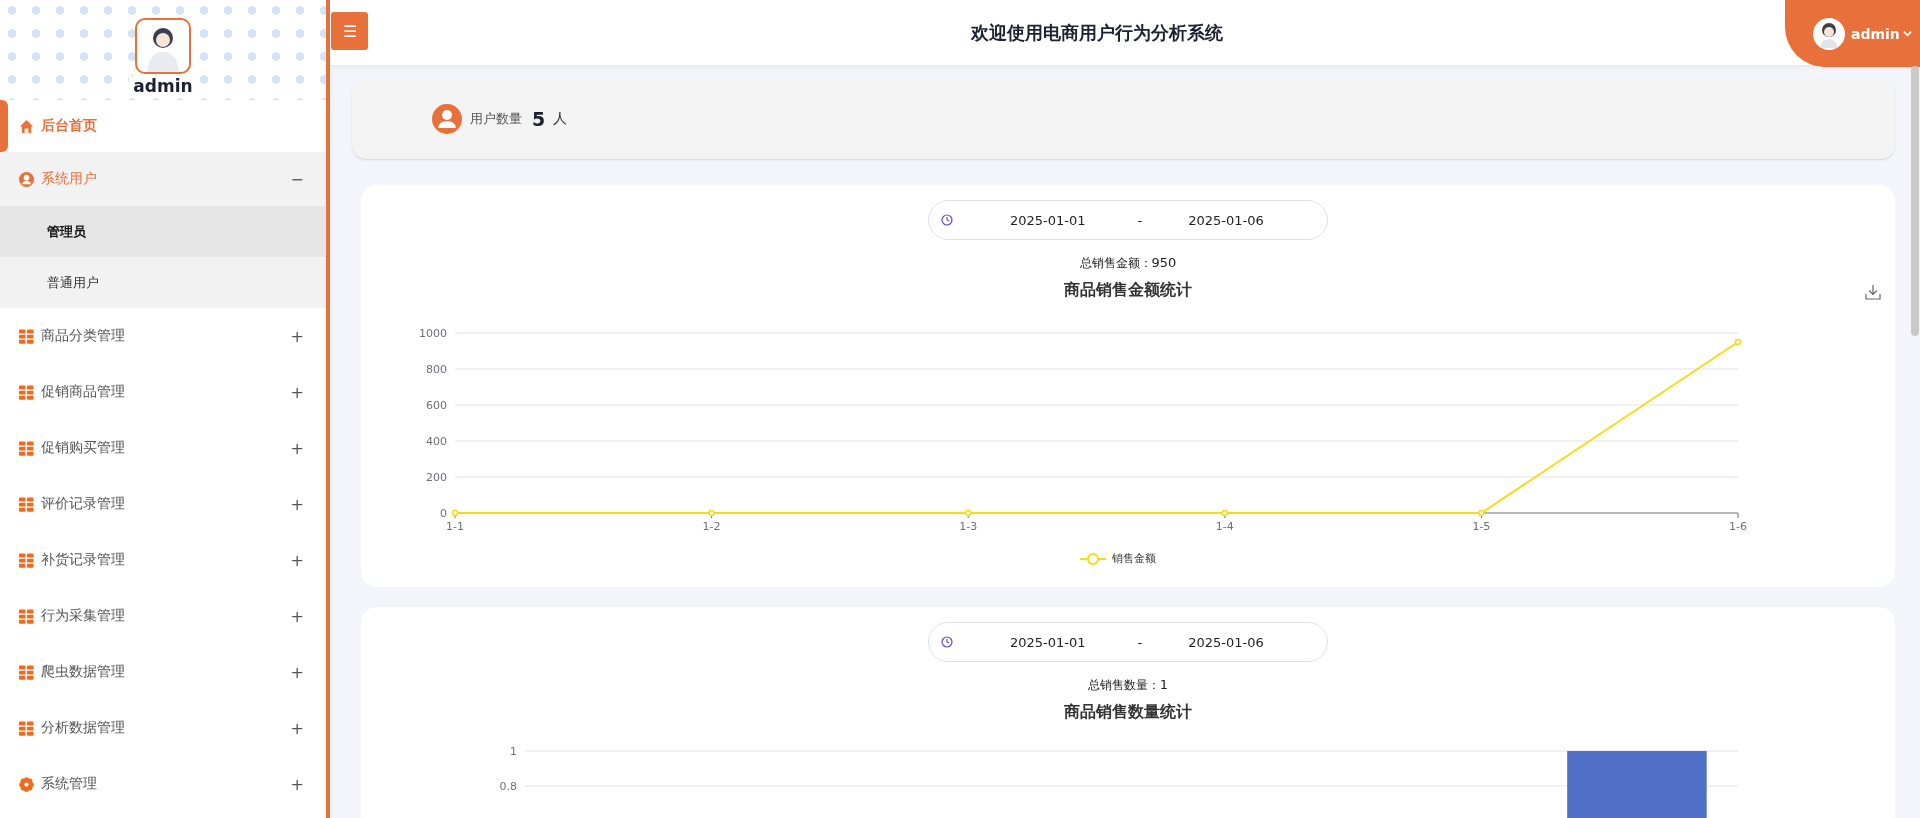 The width and height of the screenshot is (1920, 818). What do you see at coordinates (443, 513) in the screenshot?
I see `axis-label: 0` at bounding box center [443, 513].